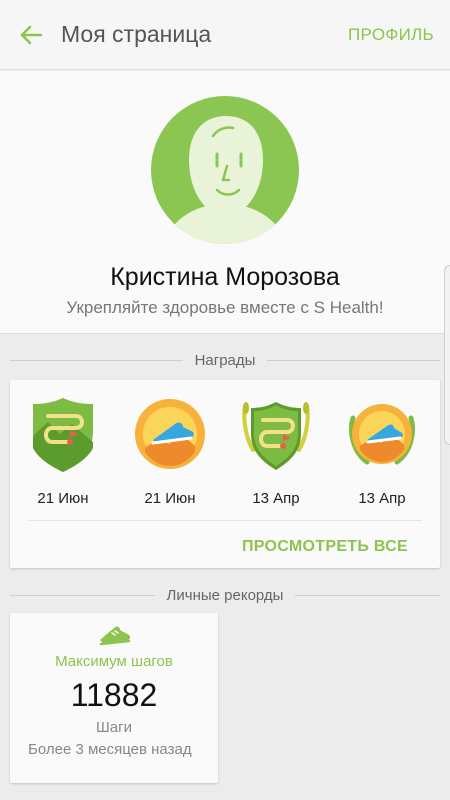 This screenshot has width=450, height=800. What do you see at coordinates (225, 35) in the screenshot?
I see `app-bar: Моя страница ПРОФИЛЬ` at bounding box center [225, 35].